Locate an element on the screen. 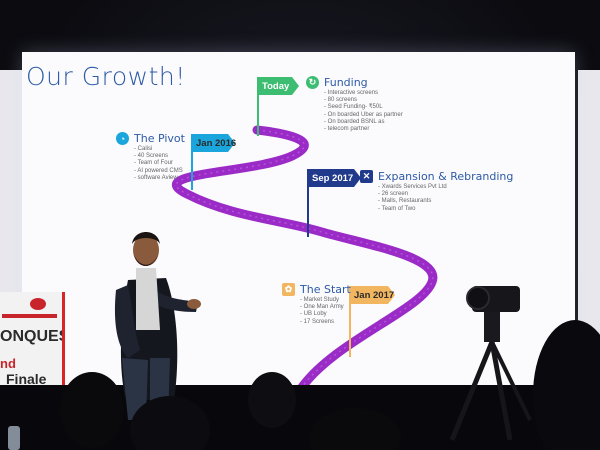  water-bottle is located at coordinates (14, 438).